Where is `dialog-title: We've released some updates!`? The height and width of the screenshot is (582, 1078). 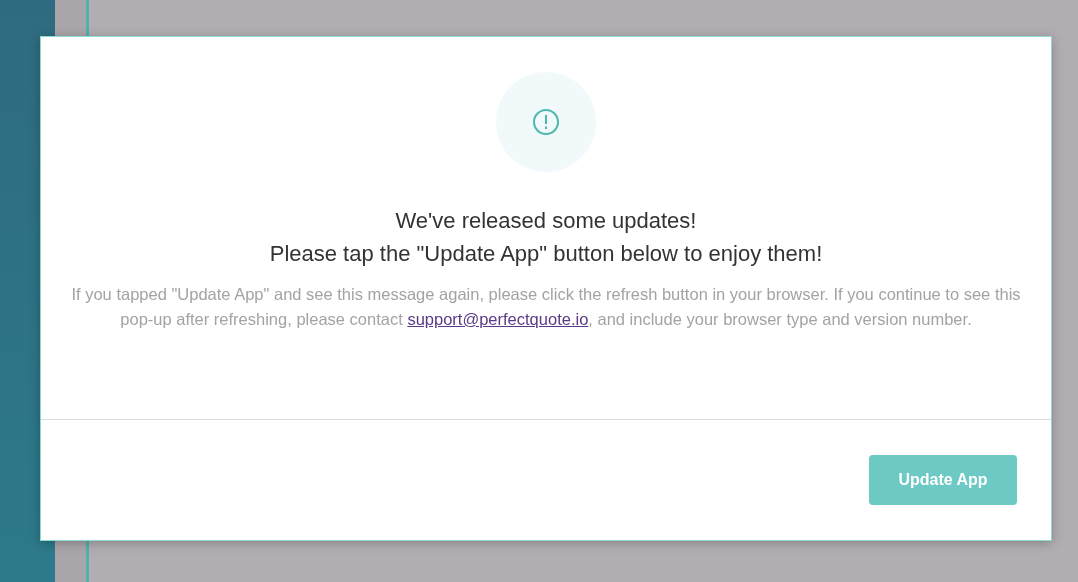 dialog-title: We've released some updates! is located at coordinates (546, 221).